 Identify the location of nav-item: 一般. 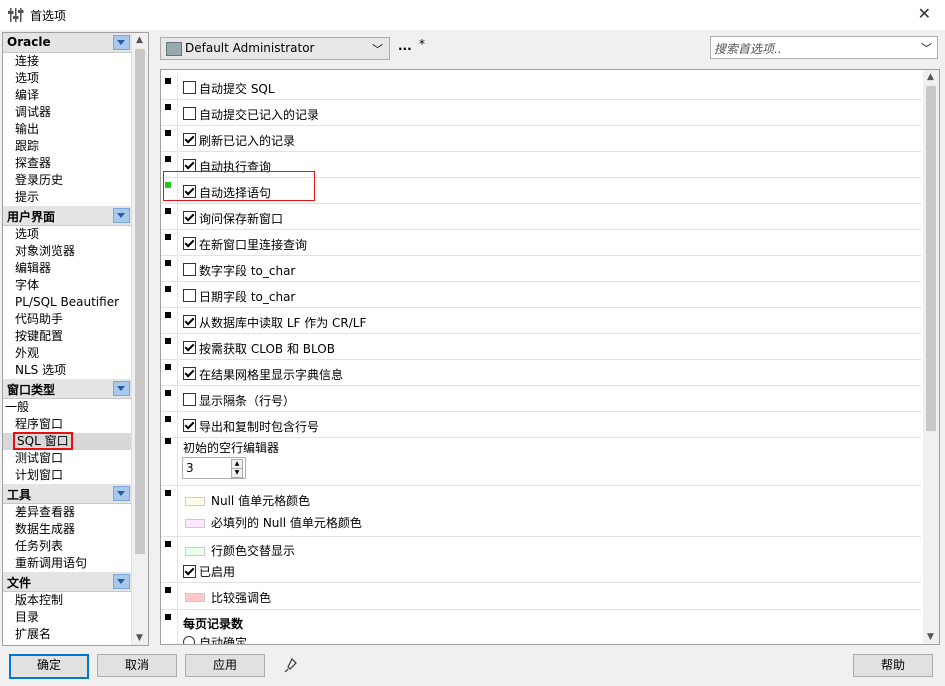
(75, 407).